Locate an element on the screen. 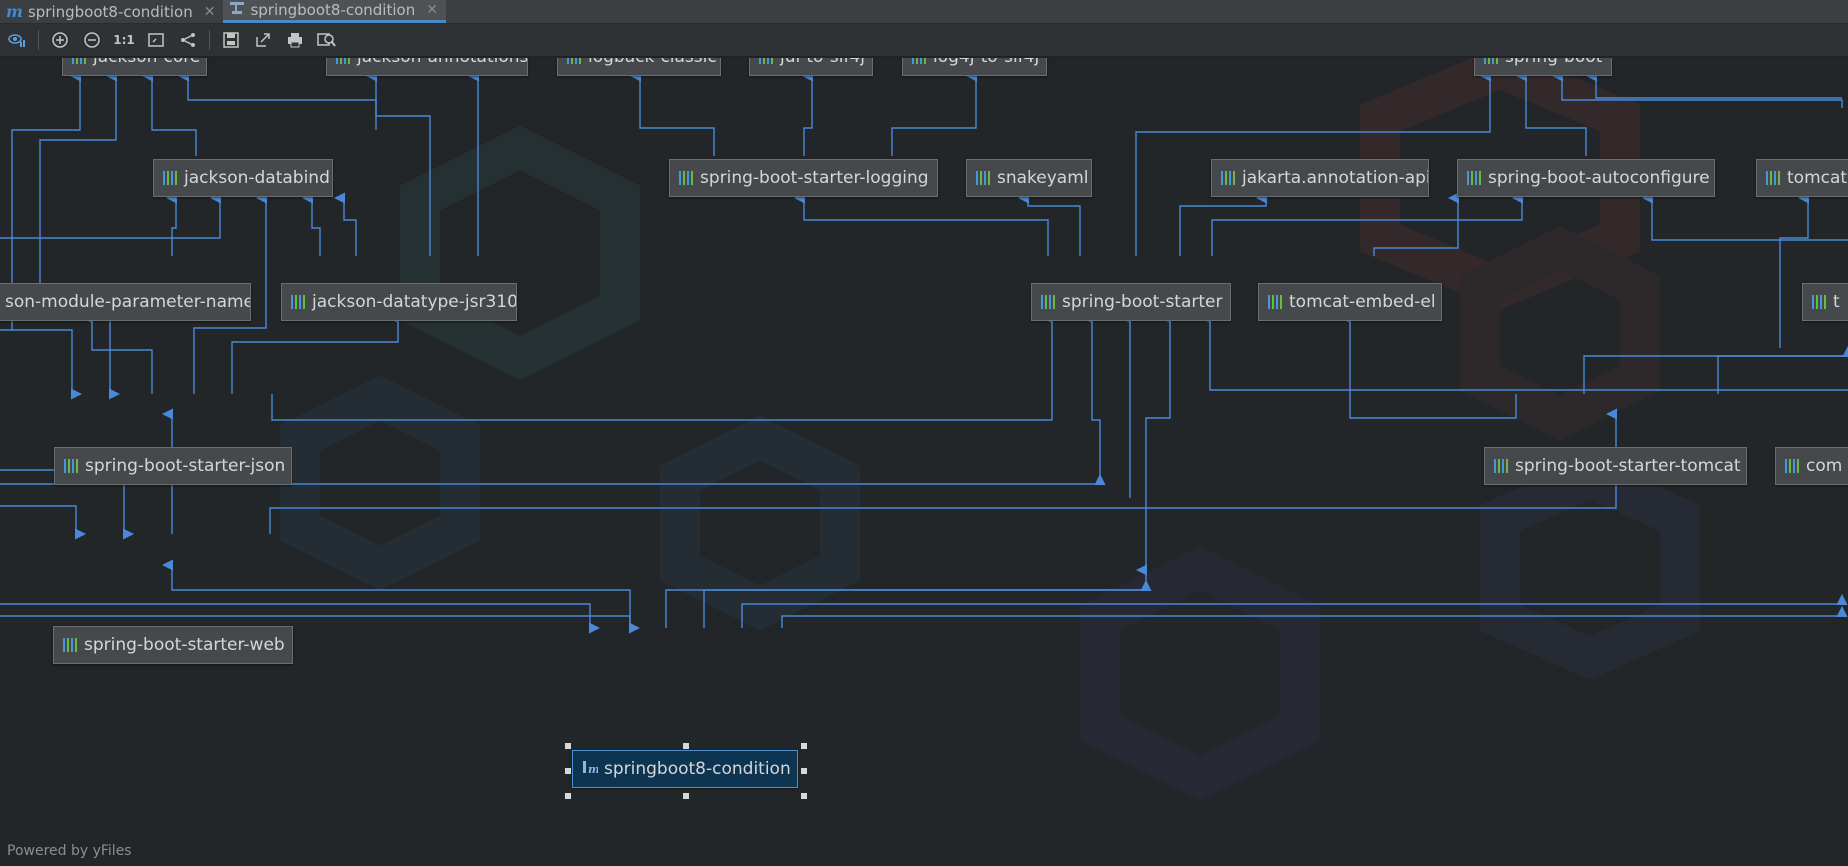 Image resolution: width=1848 pixels, height=866 pixels. fit-content-icon is located at coordinates (156, 40).